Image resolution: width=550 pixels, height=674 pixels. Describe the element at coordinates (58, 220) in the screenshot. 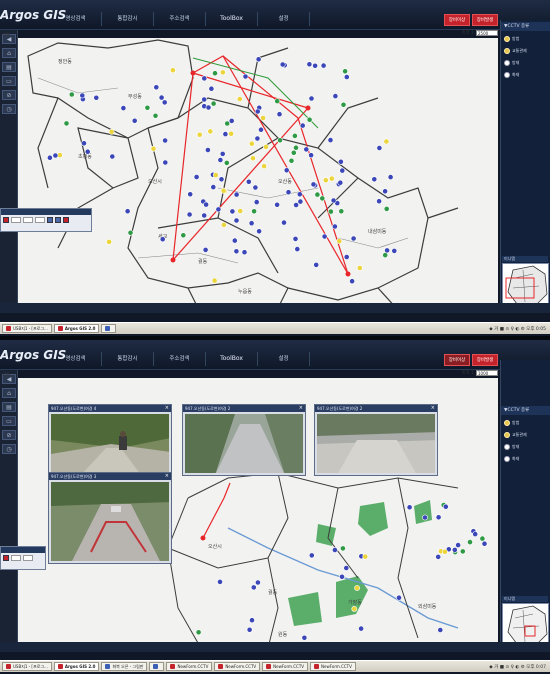

I see `play-icon` at that location.